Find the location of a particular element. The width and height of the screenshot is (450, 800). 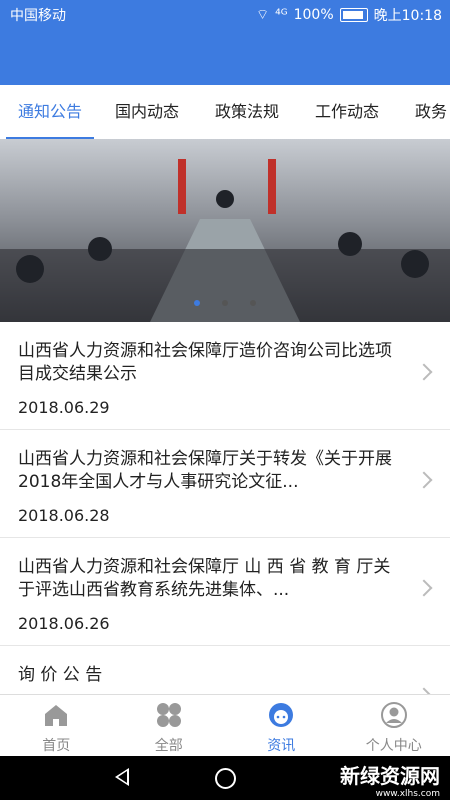

clock: 晚上10:18 is located at coordinates (407, 16).